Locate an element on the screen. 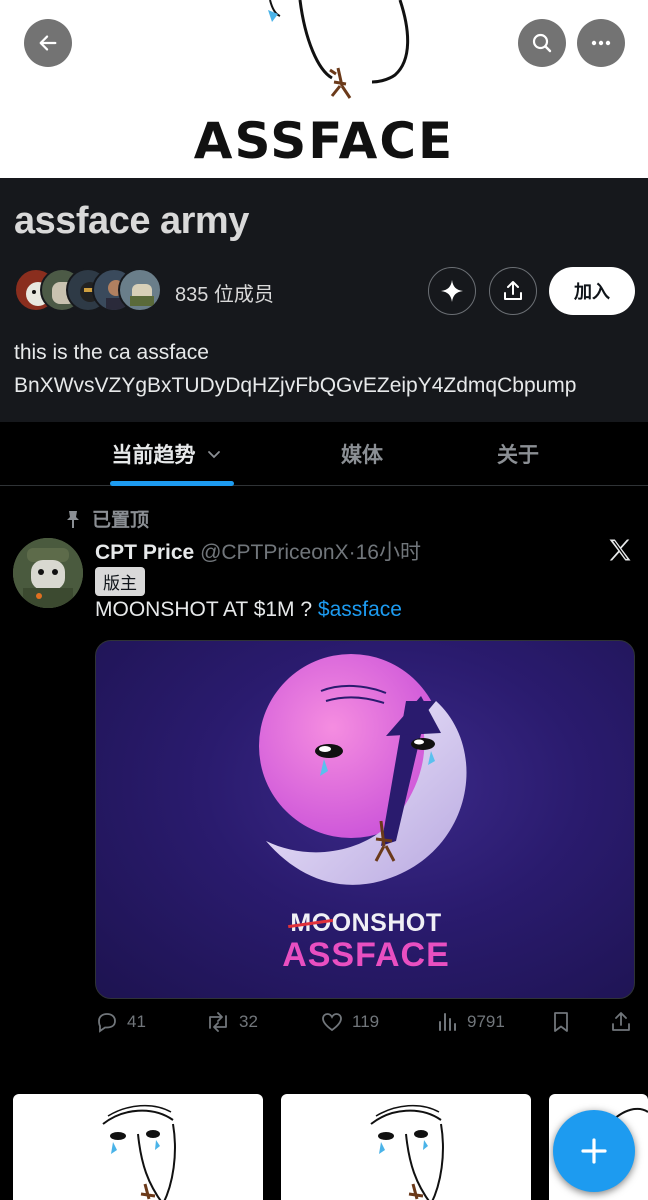 The height and width of the screenshot is (1200, 648). compose-post-button is located at coordinates (594, 1151).